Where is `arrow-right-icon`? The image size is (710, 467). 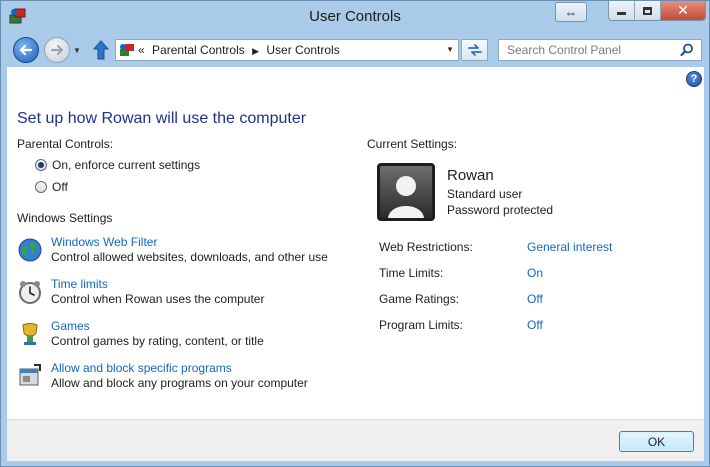
arrow-right-icon is located at coordinates (57, 50).